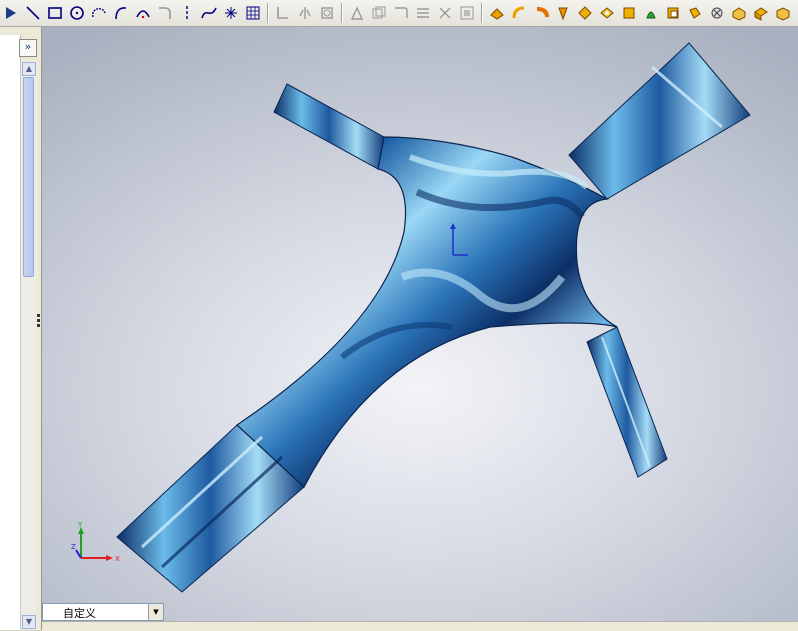 This screenshot has height=631, width=798. What do you see at coordinates (357, 13) in the screenshot?
I see `dimension-icon` at bounding box center [357, 13].